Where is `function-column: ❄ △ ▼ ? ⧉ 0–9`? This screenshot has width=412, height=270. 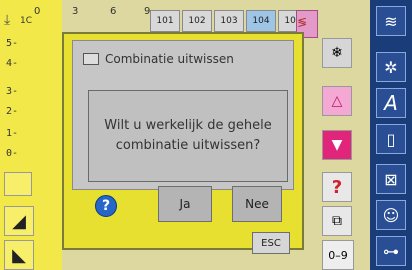
function-column: ❄ △ ▼ ? ⧉ 0–9 is located at coordinates (340, 140).